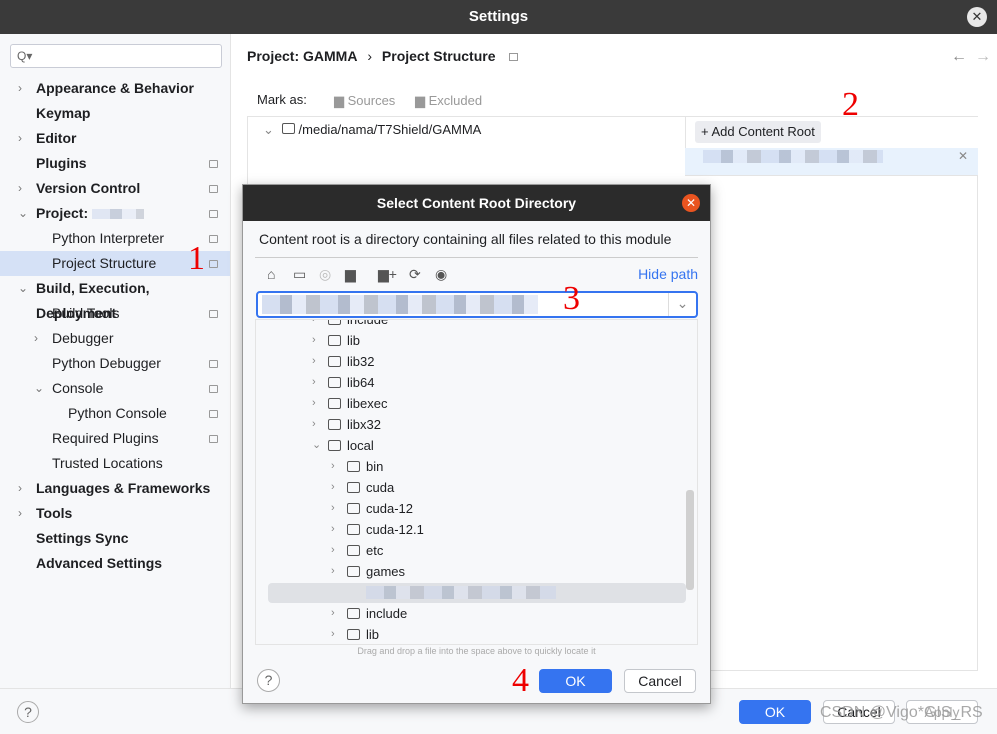 This screenshot has height=734, width=997. Describe the element at coordinates (115, 138) in the screenshot. I see `sidebar-item: › Editor` at that location.